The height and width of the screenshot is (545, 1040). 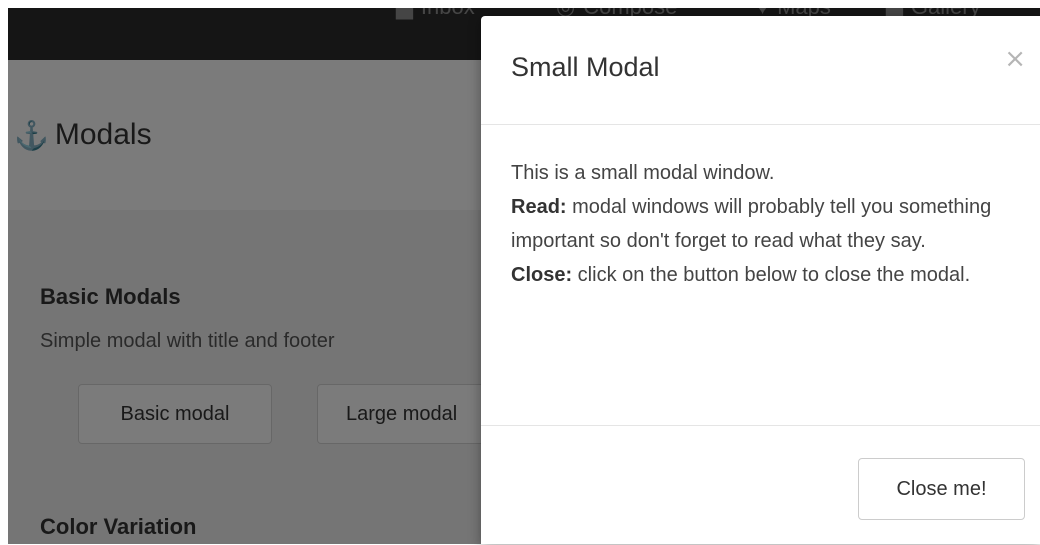 I want to click on page-margin, so click(x=4, y=272).